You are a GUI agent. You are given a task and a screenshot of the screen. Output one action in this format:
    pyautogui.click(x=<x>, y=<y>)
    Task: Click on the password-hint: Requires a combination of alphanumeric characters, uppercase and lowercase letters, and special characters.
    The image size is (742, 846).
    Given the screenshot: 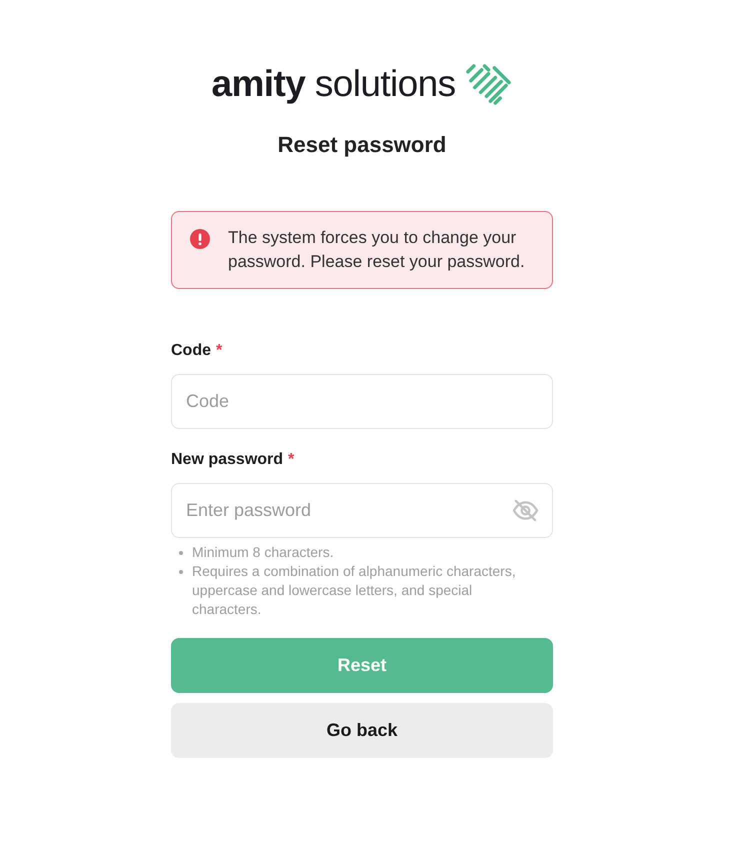 What is the action you would take?
    pyautogui.click(x=354, y=590)
    